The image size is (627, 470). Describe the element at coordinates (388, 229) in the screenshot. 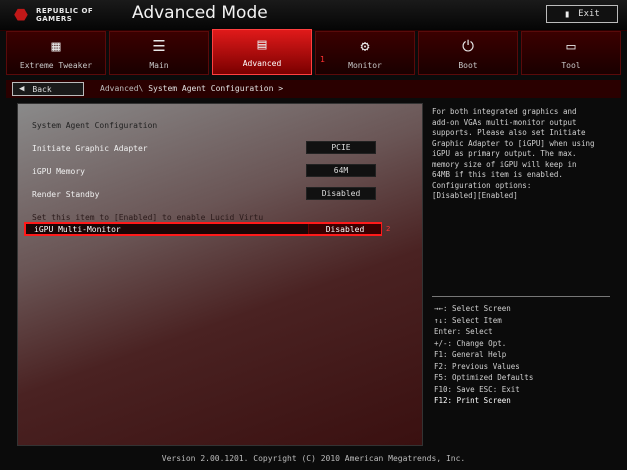

I see `callout-marker-2: 2` at that location.